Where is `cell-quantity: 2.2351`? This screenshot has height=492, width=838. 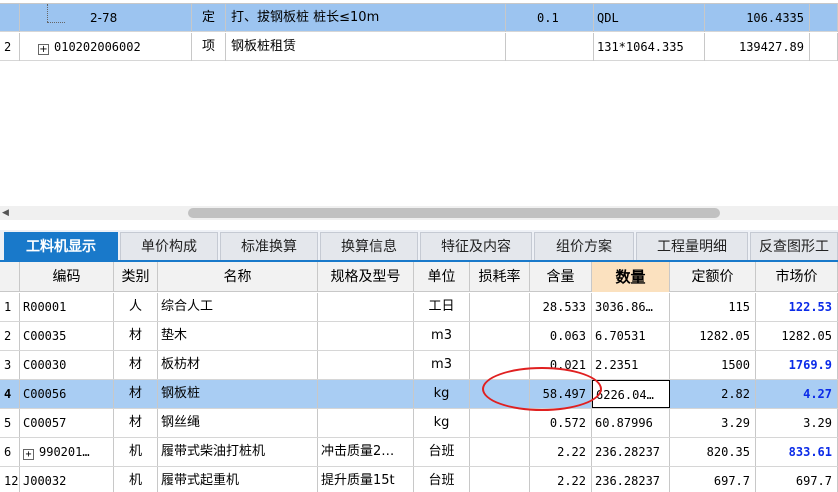
cell-quantity: 2.2351 is located at coordinates (631, 365).